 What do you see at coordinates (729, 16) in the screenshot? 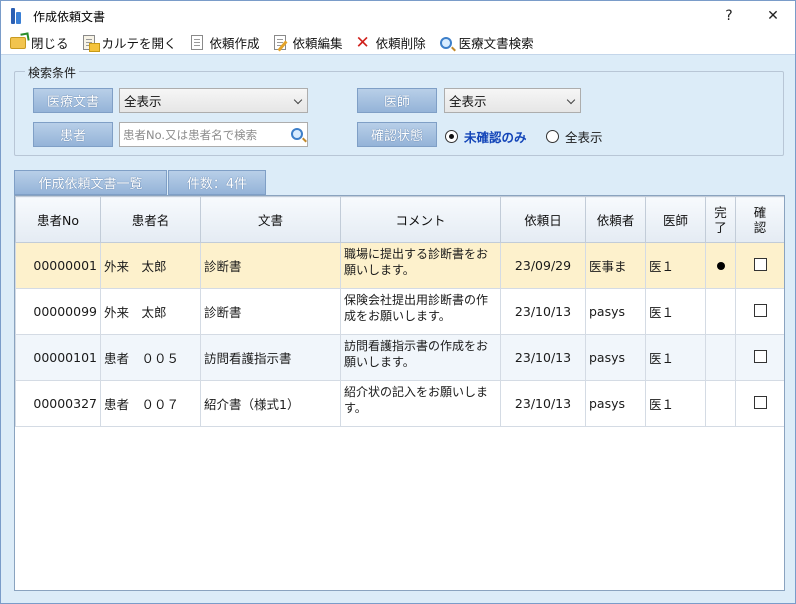
I see `help-button: ?` at bounding box center [729, 16].